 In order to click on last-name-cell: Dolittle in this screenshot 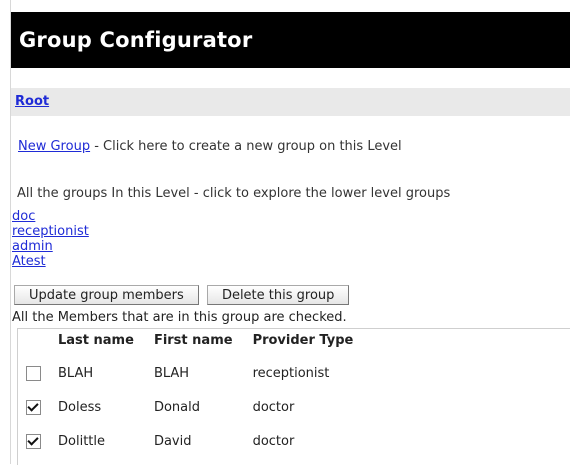, I will do `click(81, 441)`.